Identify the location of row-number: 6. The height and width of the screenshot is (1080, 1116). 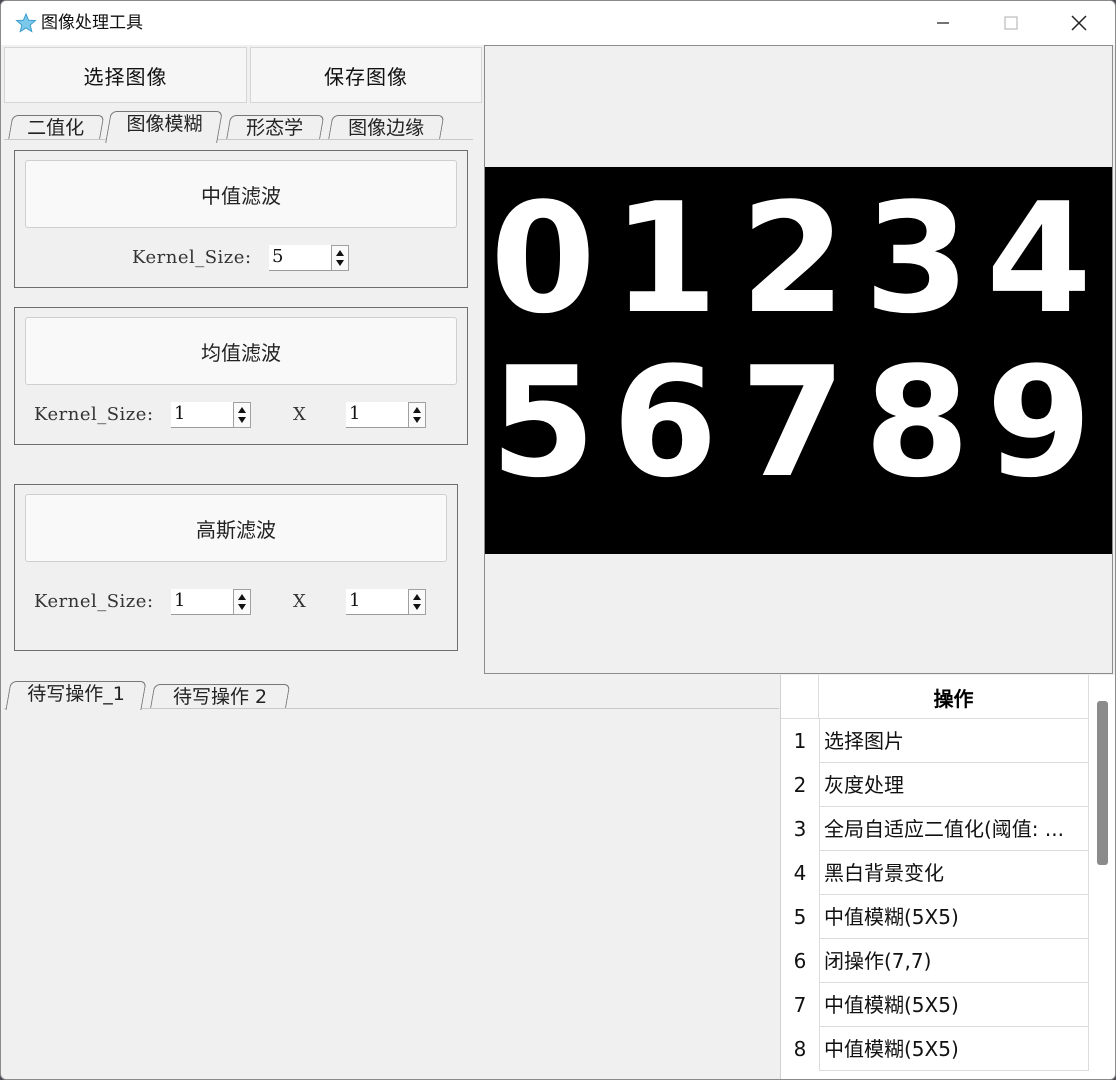
(800, 961).